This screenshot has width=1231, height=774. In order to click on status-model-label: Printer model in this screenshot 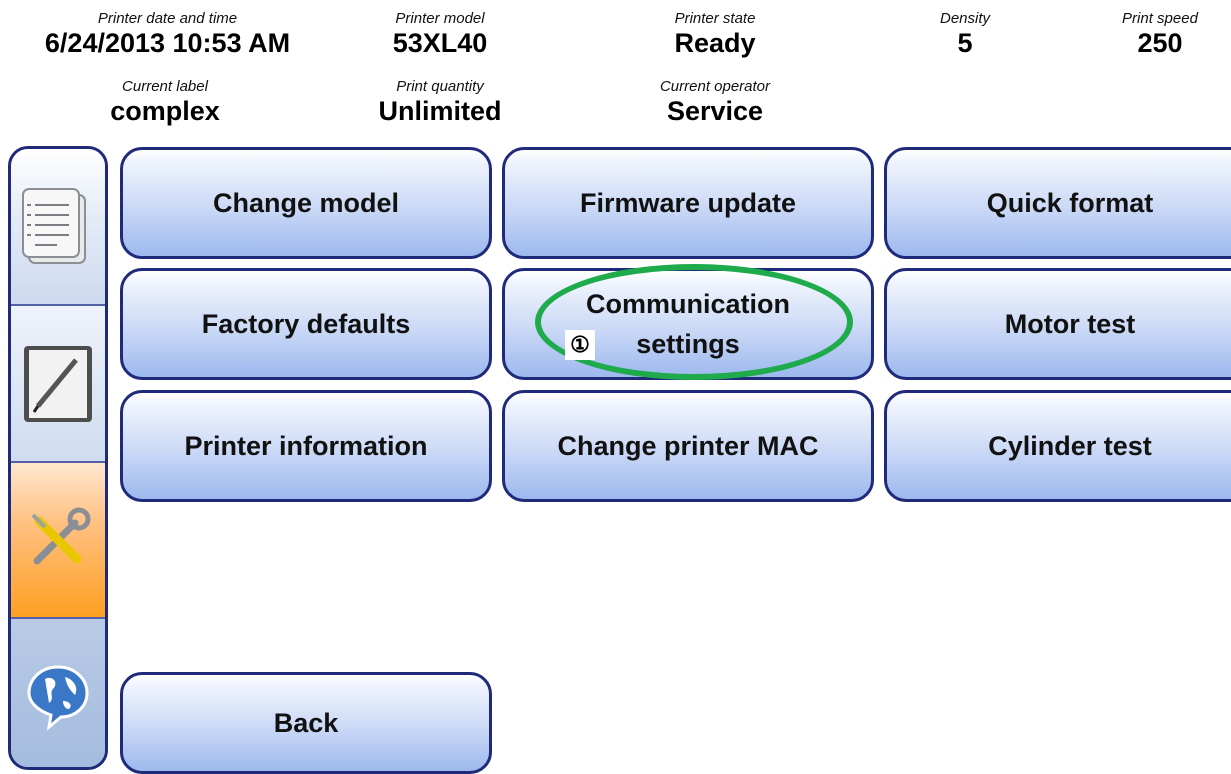, I will do `click(440, 18)`.